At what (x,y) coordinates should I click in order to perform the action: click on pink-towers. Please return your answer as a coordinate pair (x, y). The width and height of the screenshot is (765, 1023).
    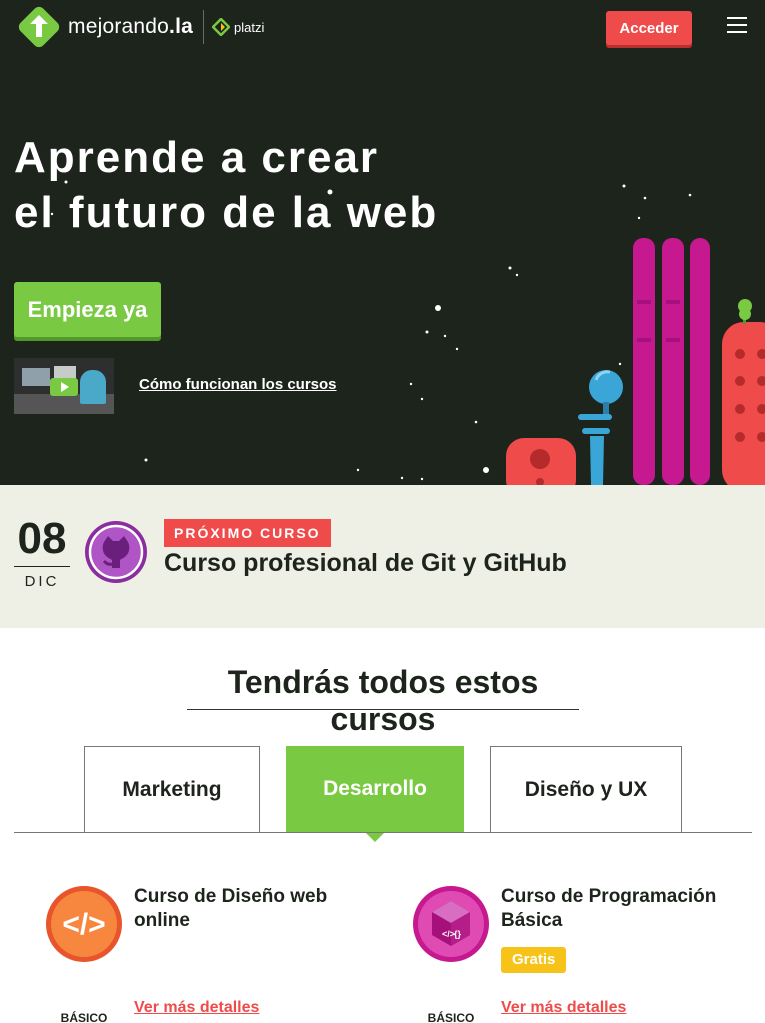
    Looking at the image, I should click on (671, 361).